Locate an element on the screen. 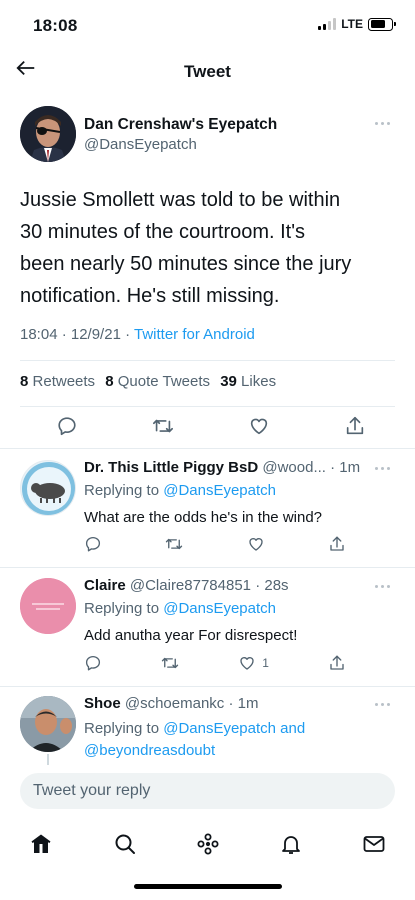 This screenshot has height=900, width=415. signal-icon is located at coordinates (327, 24).